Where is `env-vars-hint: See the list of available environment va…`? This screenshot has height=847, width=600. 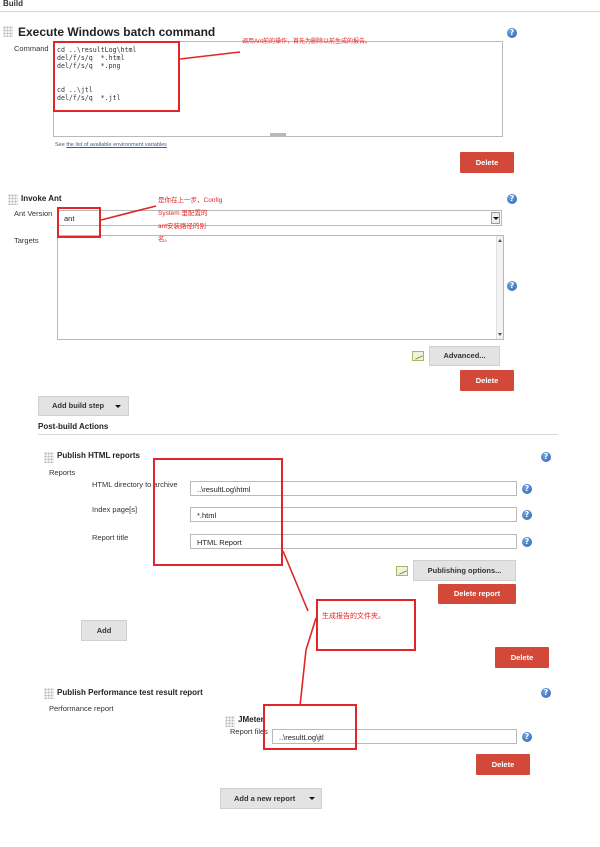 env-vars-hint: See the list of available environment va… is located at coordinates (111, 145).